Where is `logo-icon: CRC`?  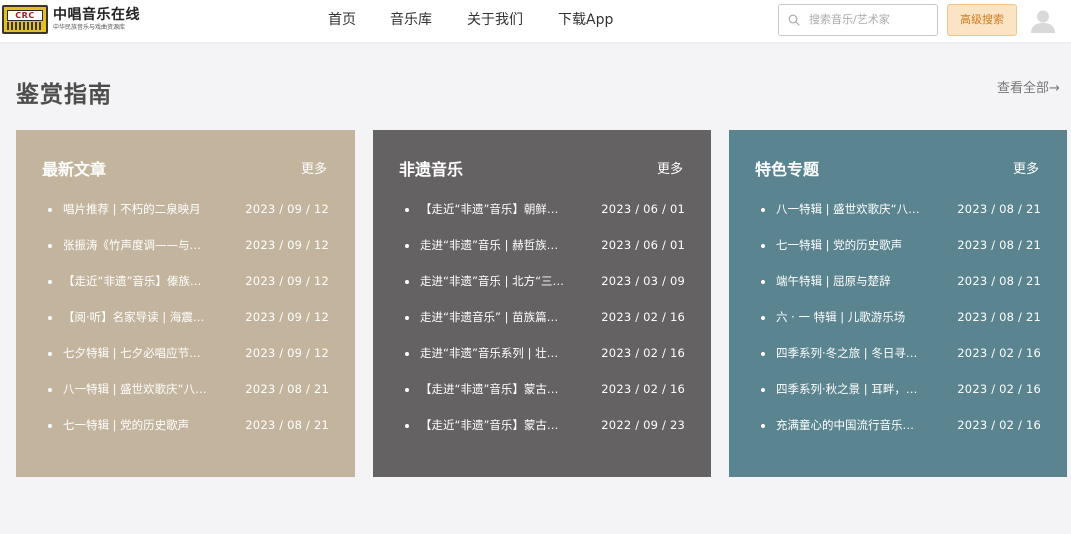
logo-icon: CRC is located at coordinates (25, 19).